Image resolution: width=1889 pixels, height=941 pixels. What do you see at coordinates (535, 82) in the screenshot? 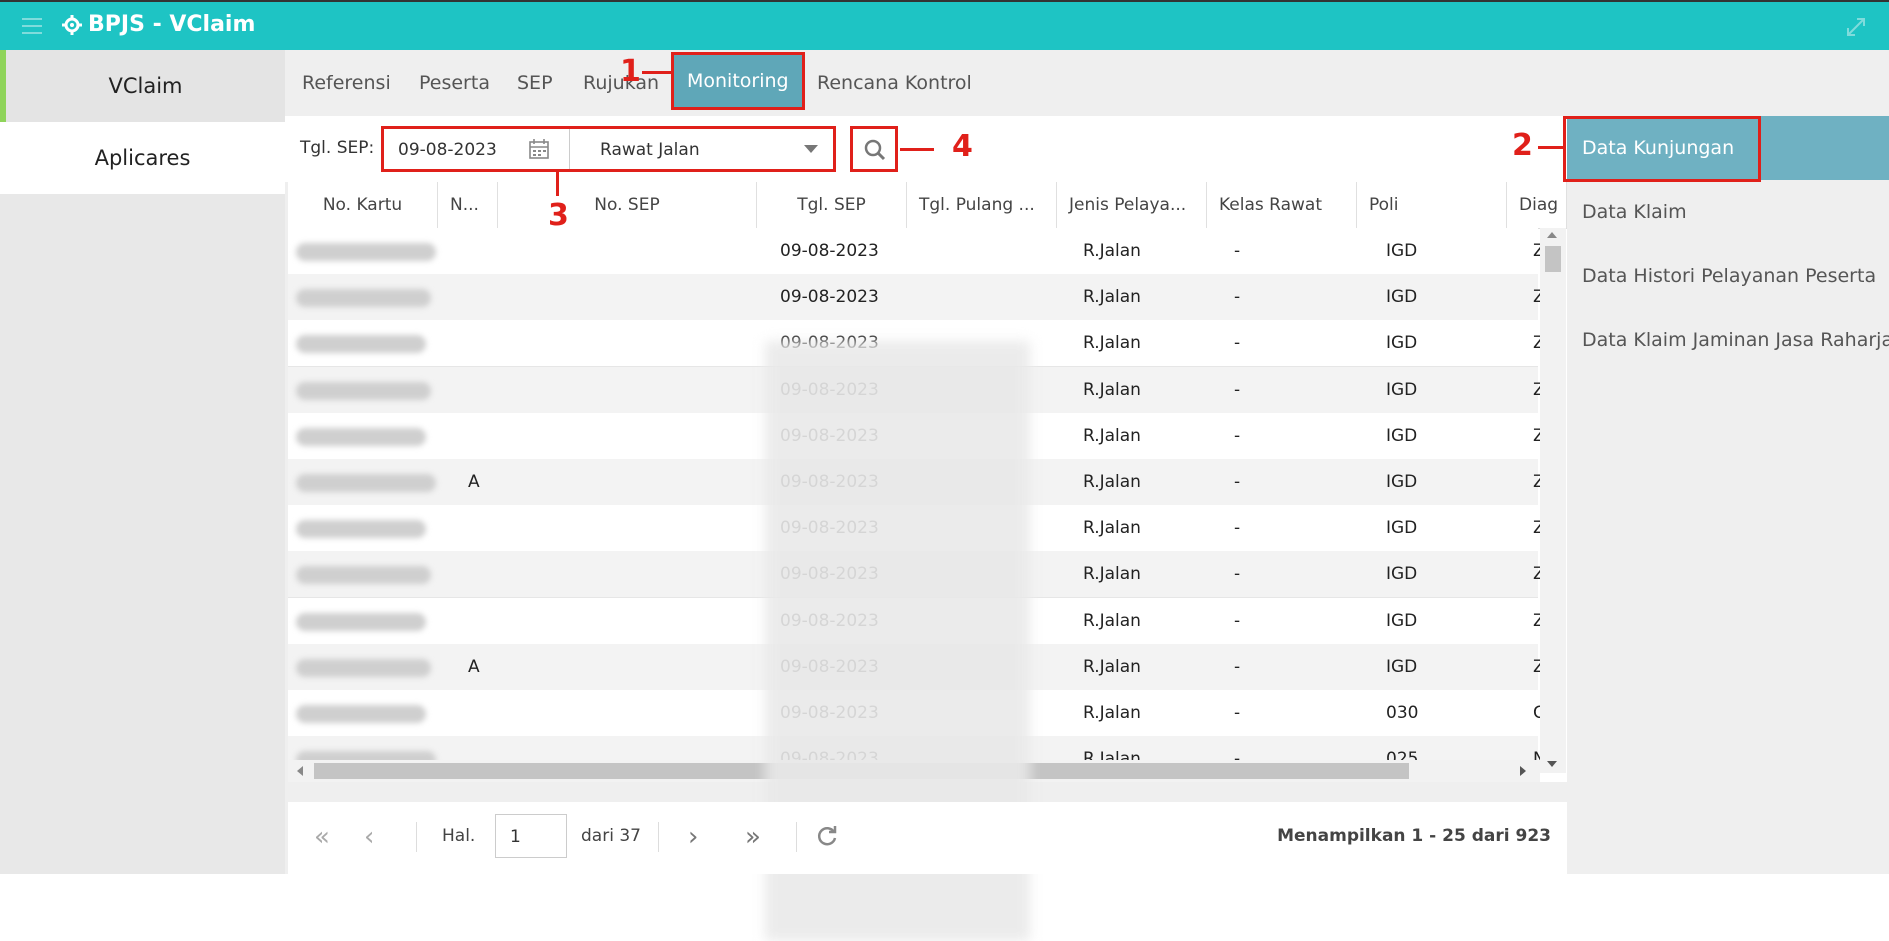
I see `tab-sep: SEP` at bounding box center [535, 82].